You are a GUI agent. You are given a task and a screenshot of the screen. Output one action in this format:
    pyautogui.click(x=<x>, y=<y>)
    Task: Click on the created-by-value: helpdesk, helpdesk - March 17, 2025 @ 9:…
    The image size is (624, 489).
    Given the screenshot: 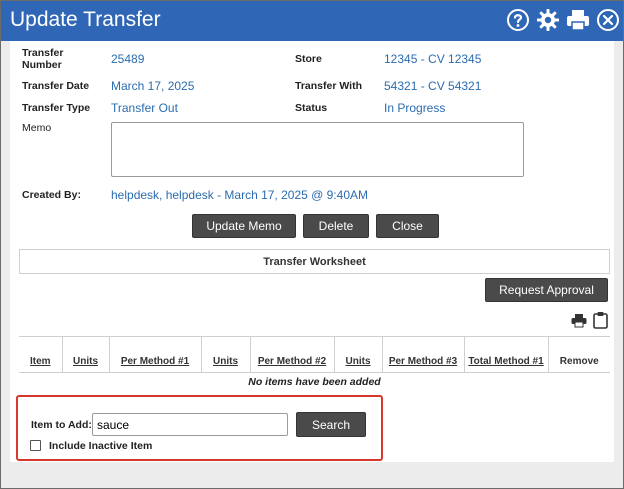 What is the action you would take?
    pyautogui.click(x=239, y=195)
    